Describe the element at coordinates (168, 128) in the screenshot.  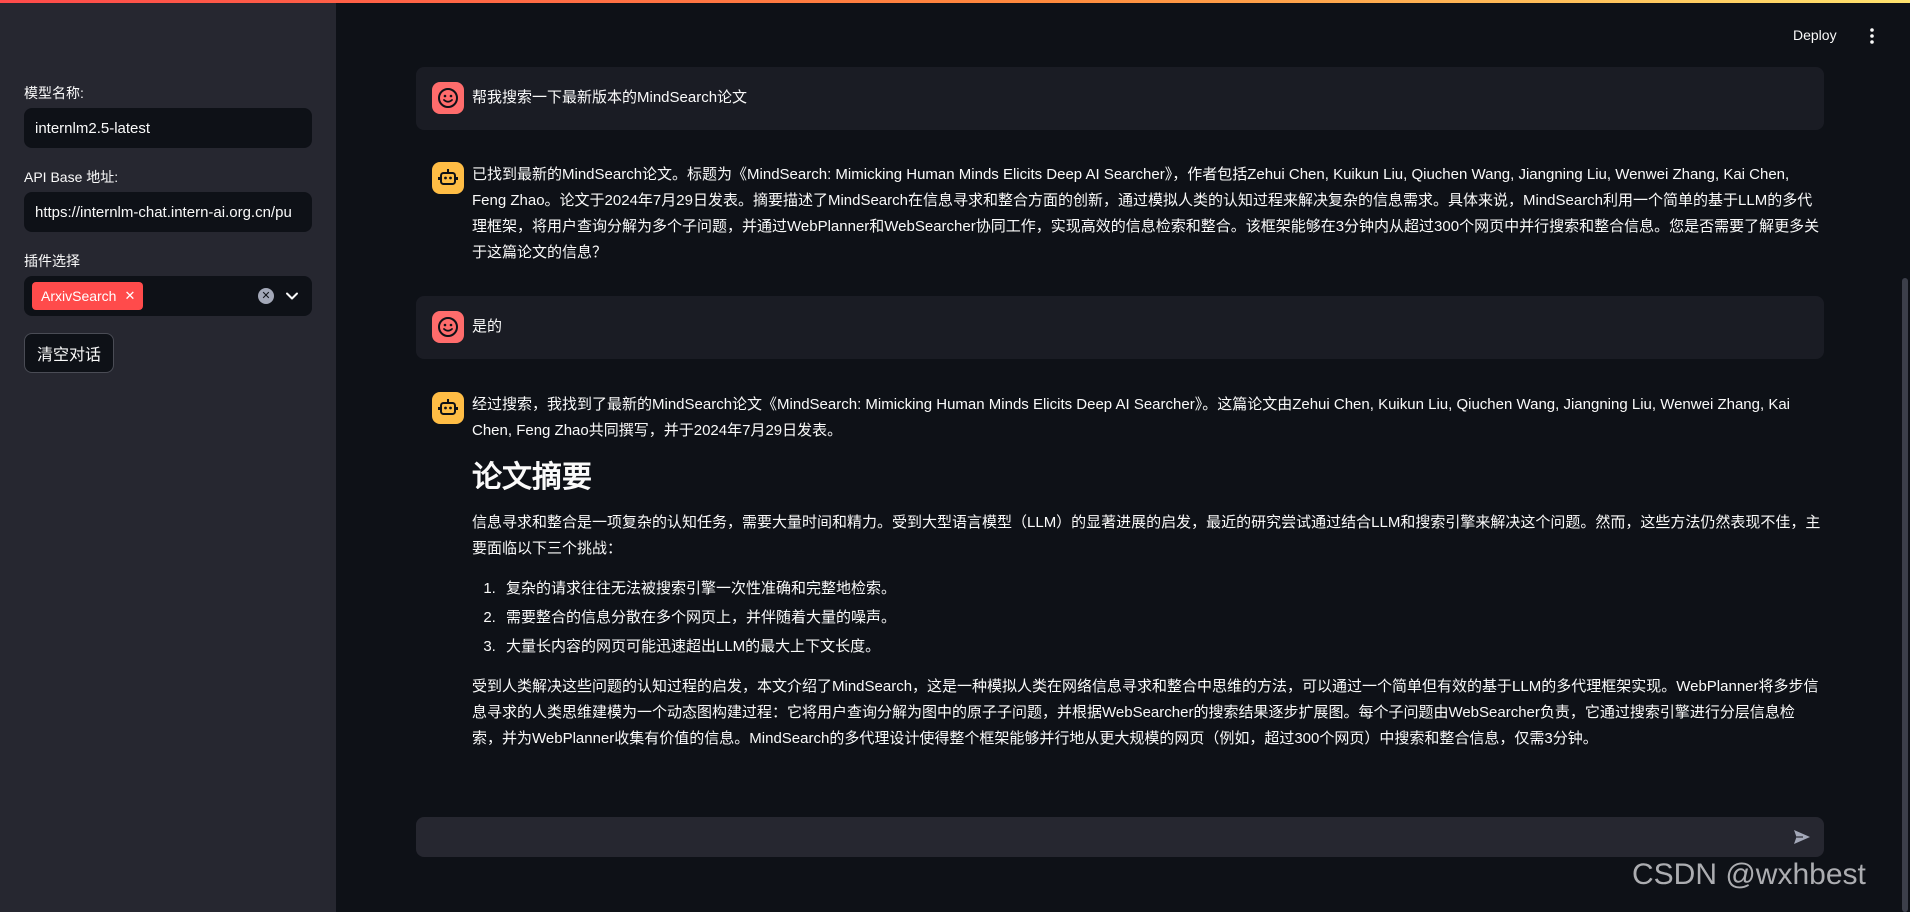
I see `model-name-input` at that location.